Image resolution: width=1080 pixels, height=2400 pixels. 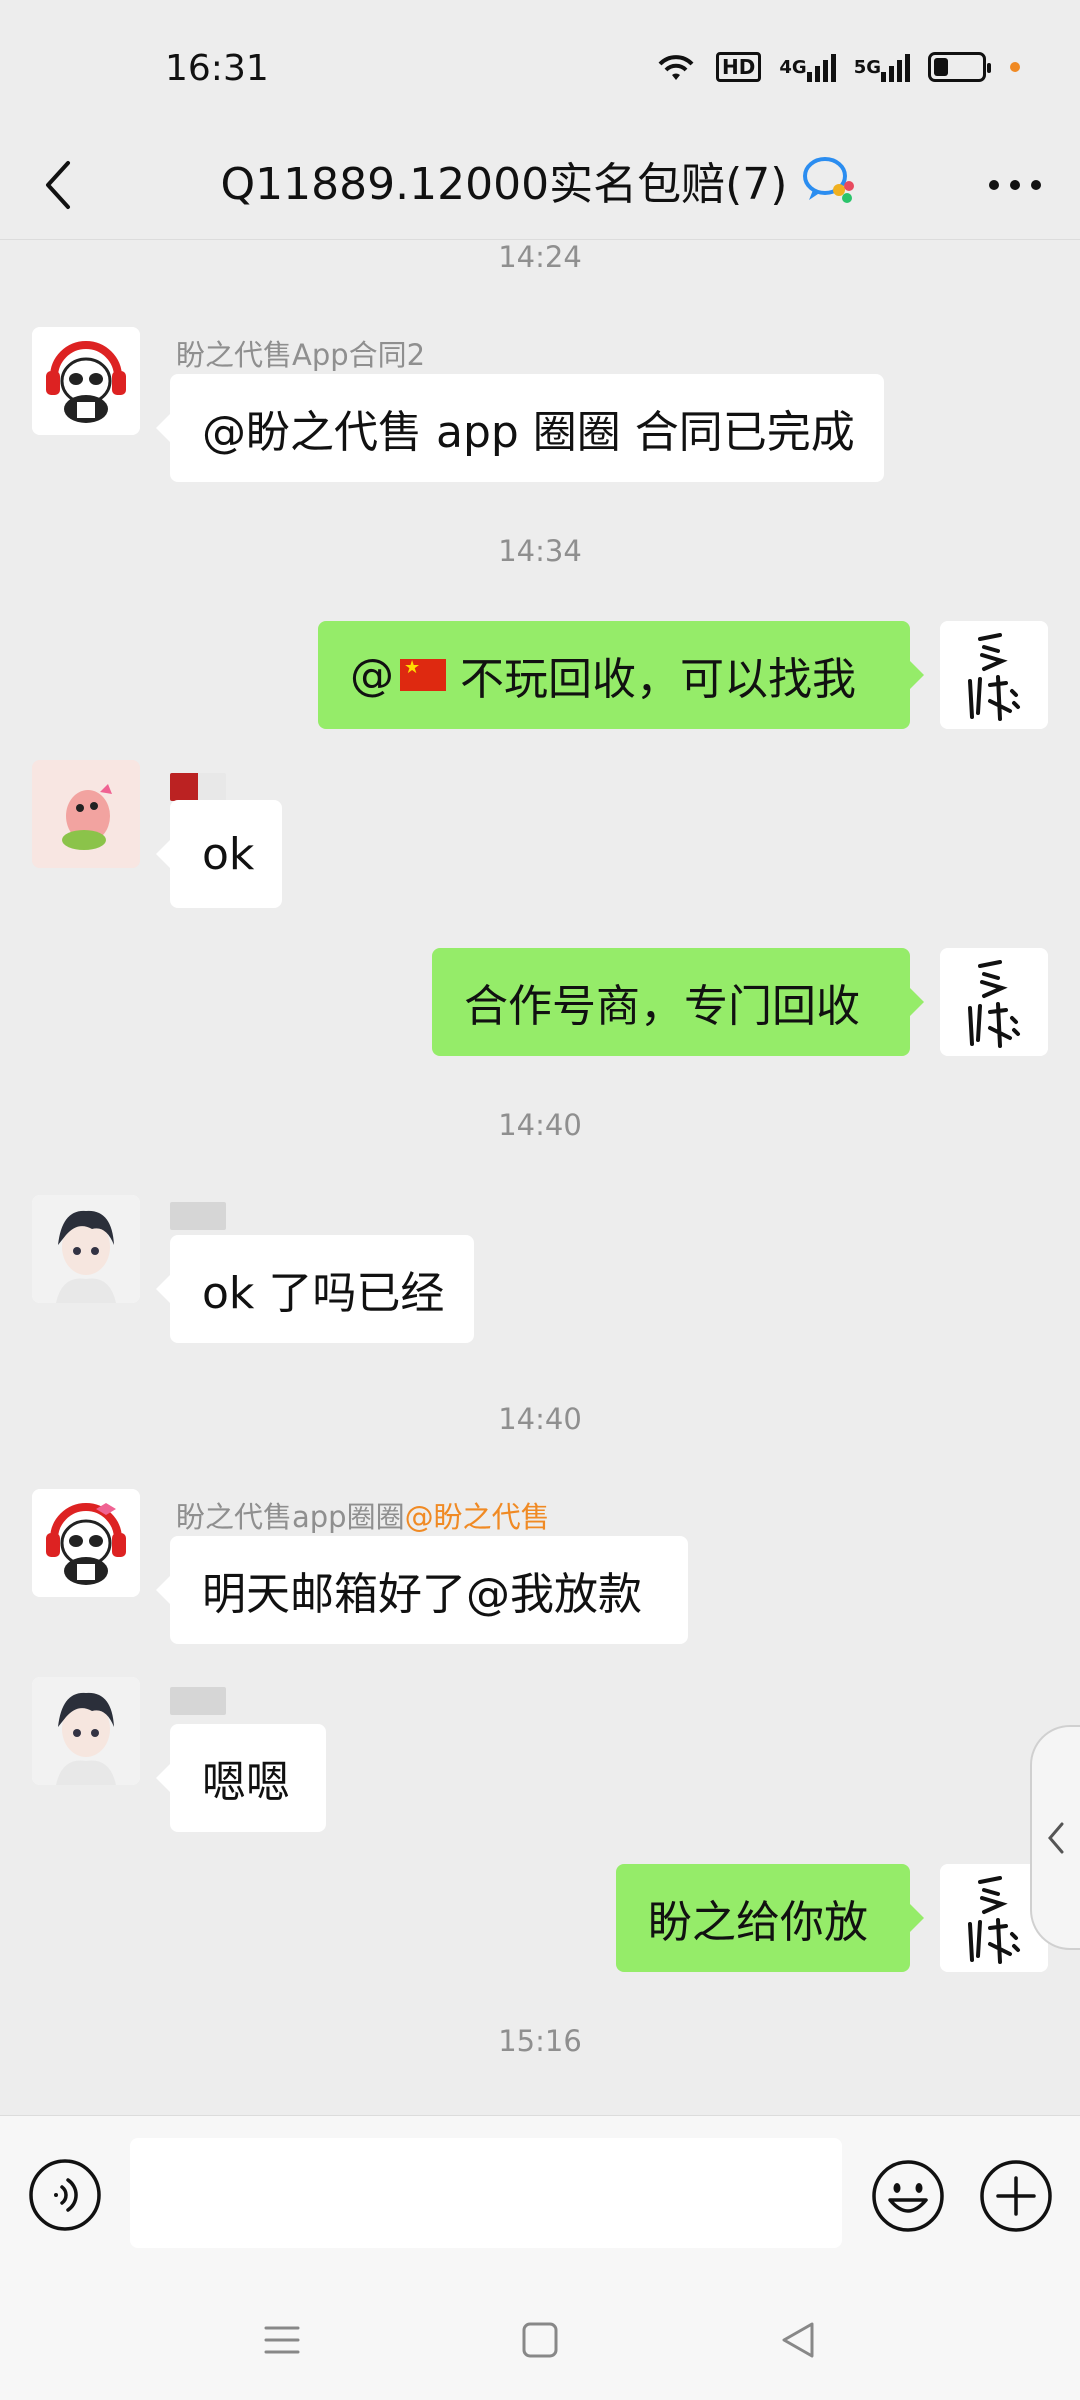 What do you see at coordinates (423, 674) in the screenshot?
I see `china-flag-icon` at bounding box center [423, 674].